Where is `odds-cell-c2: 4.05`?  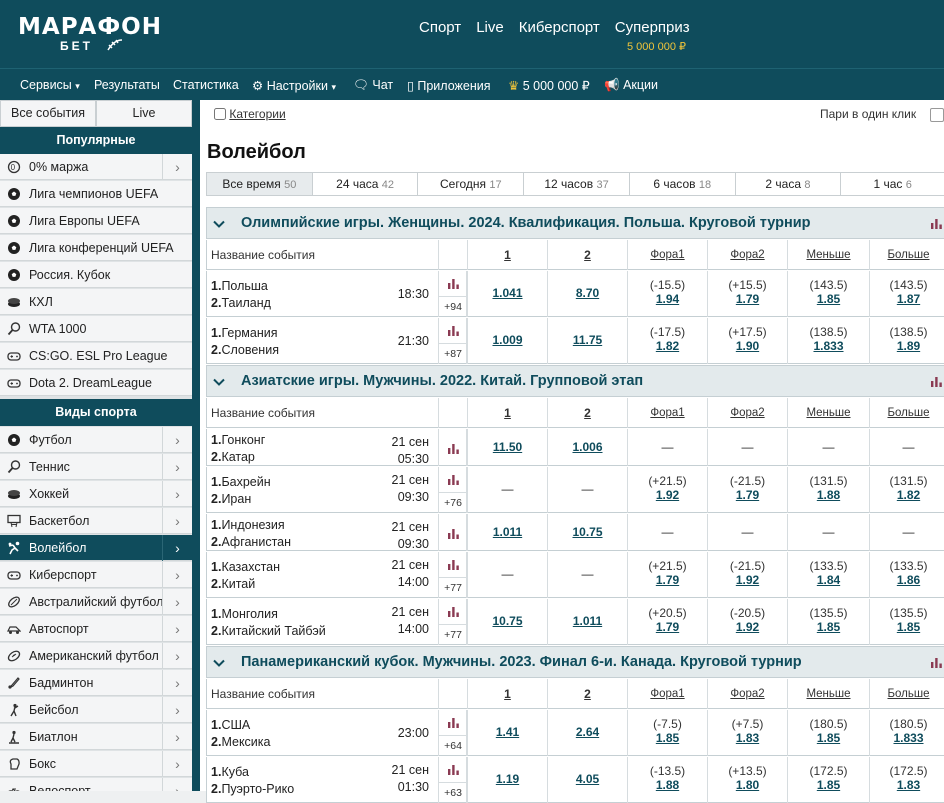
odds-cell-c2: 4.05 is located at coordinates (587, 780).